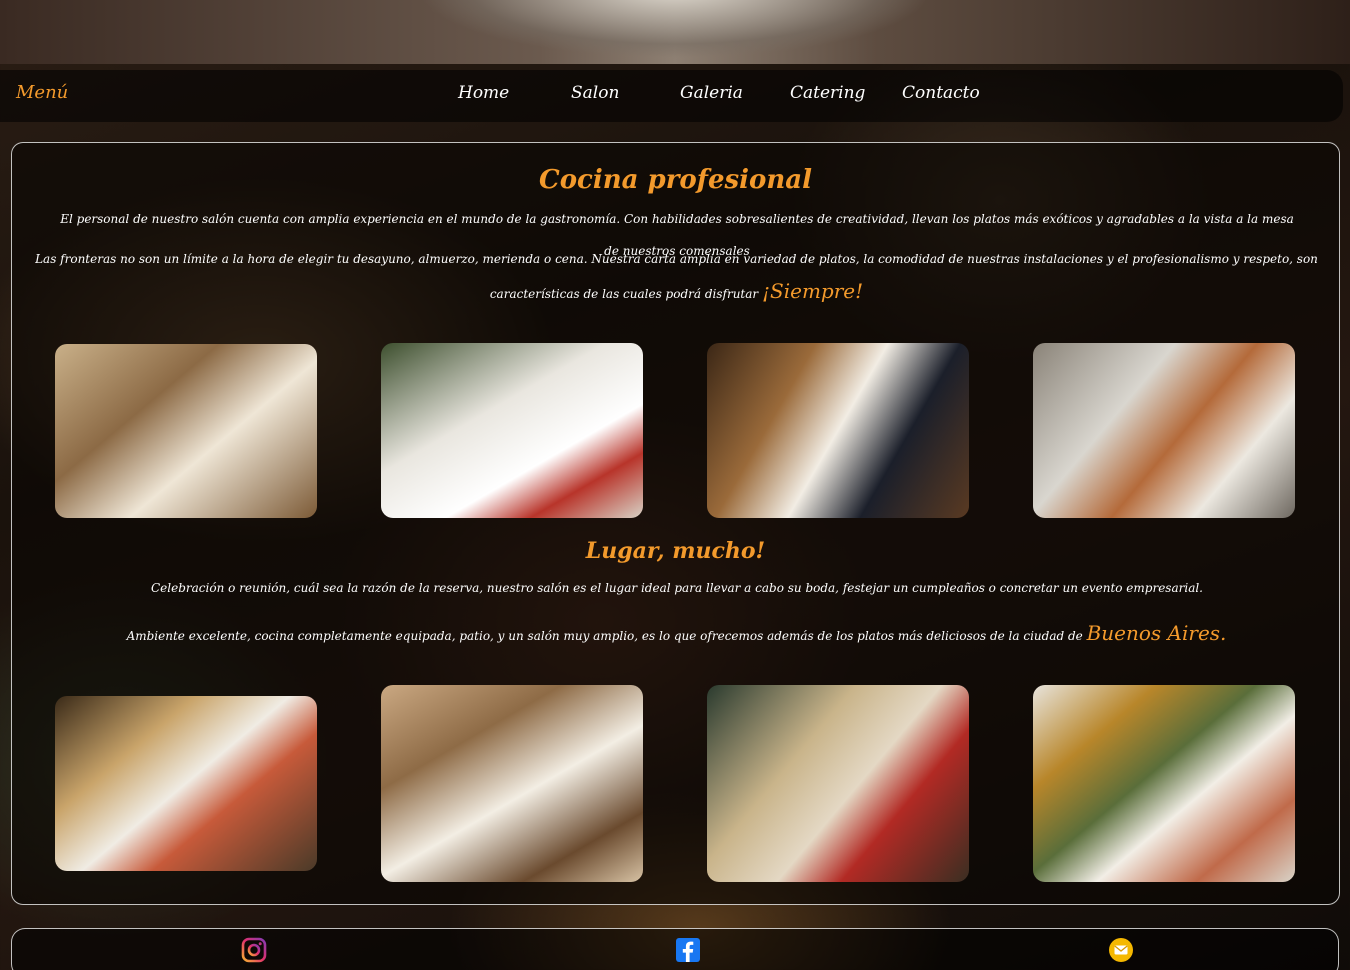 This screenshot has width=1350, height=970. What do you see at coordinates (483, 93) in the screenshot?
I see `nav-link-home: Home` at bounding box center [483, 93].